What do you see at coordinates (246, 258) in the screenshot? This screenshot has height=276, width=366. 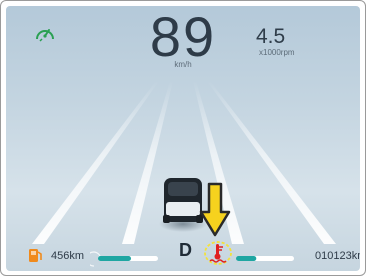 I see `temperature-gauge-fill` at bounding box center [246, 258].